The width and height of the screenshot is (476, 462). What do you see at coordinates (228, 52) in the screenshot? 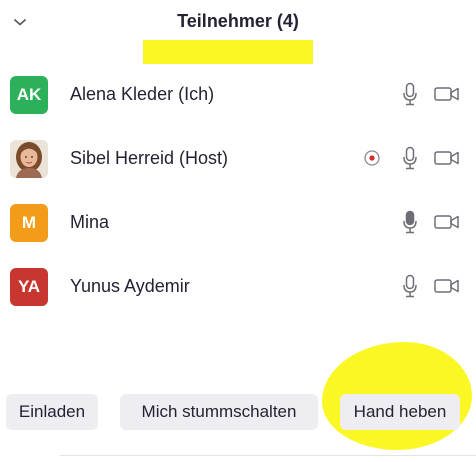
I see `highlighter-mark` at bounding box center [228, 52].